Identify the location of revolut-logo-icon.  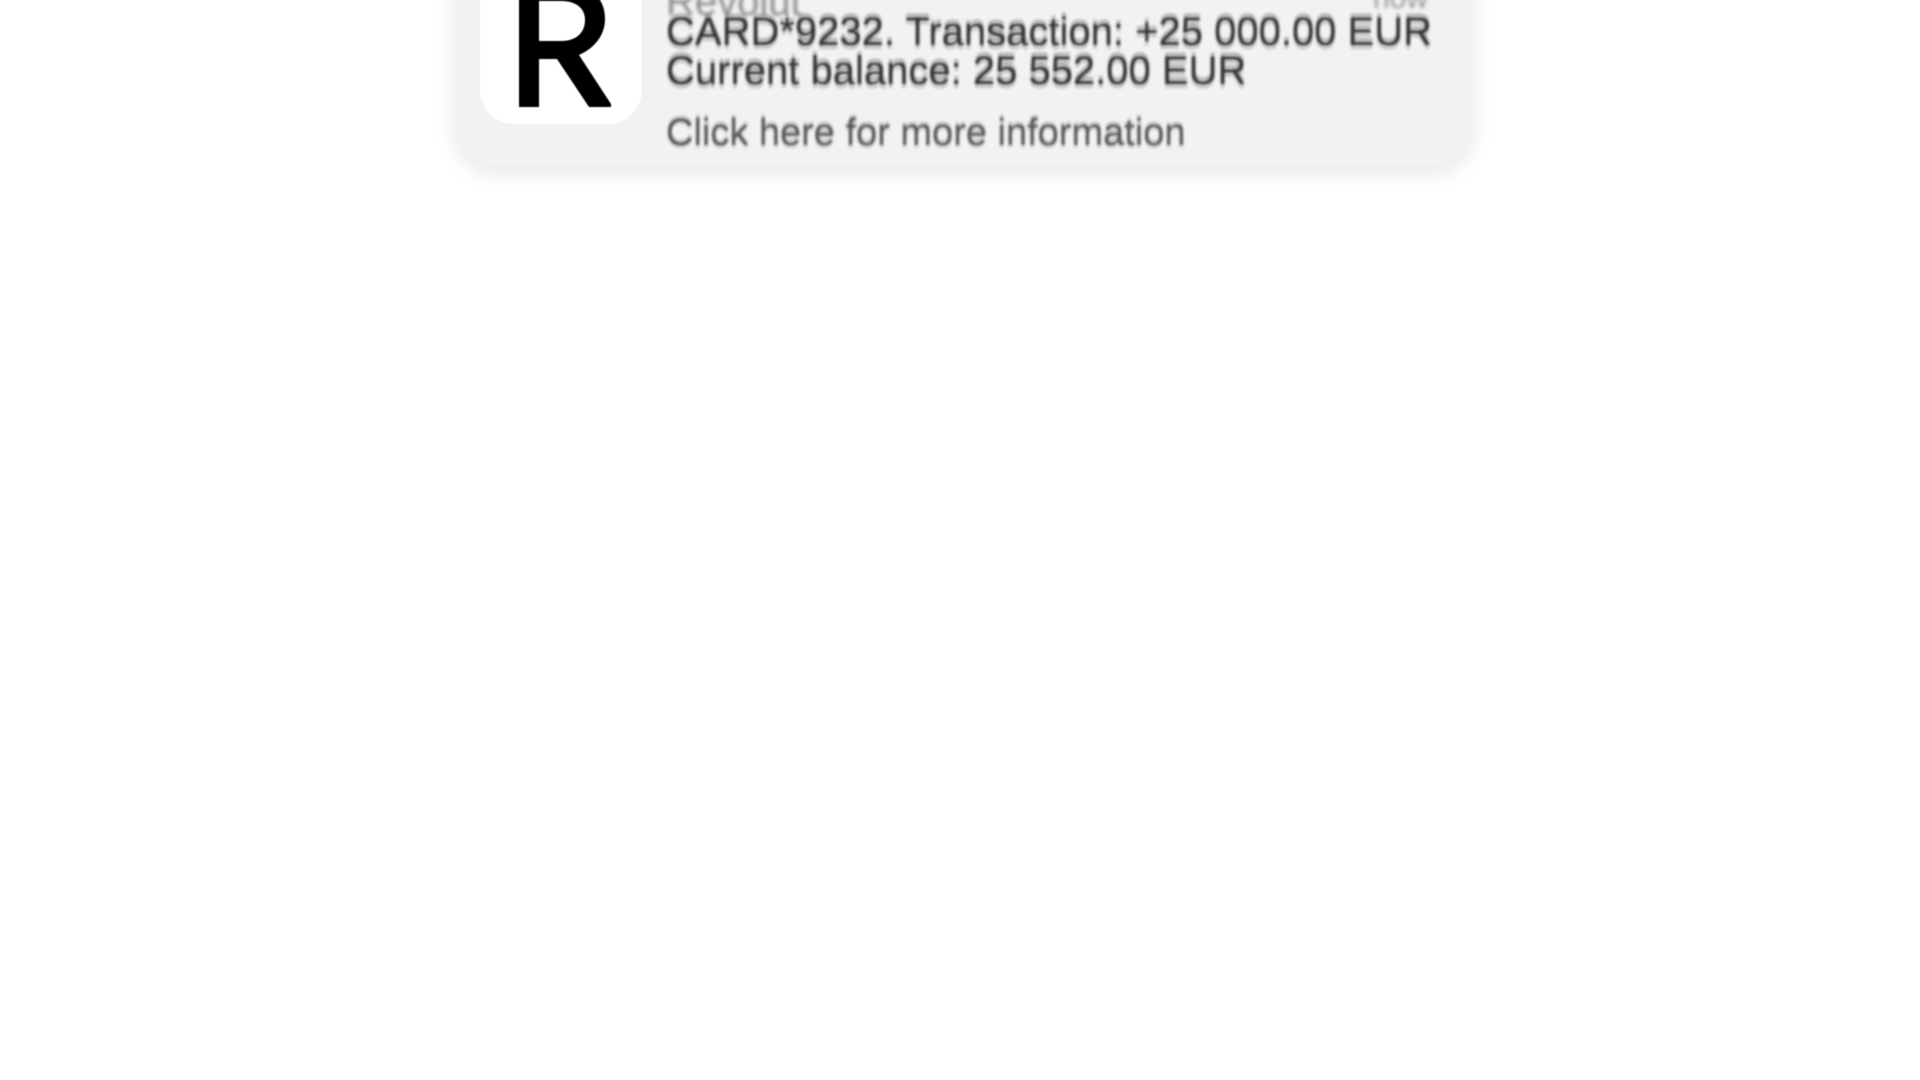
(565, 53).